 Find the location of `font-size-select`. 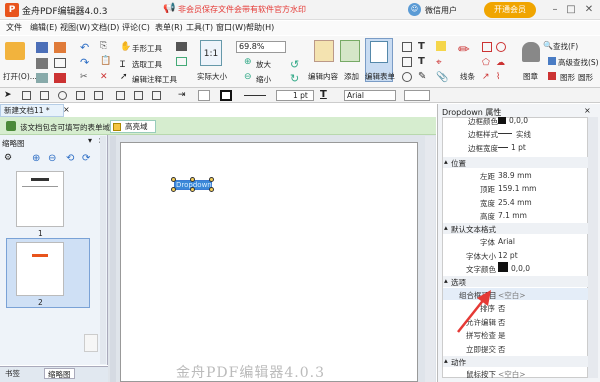

font-size-select is located at coordinates (417, 95).